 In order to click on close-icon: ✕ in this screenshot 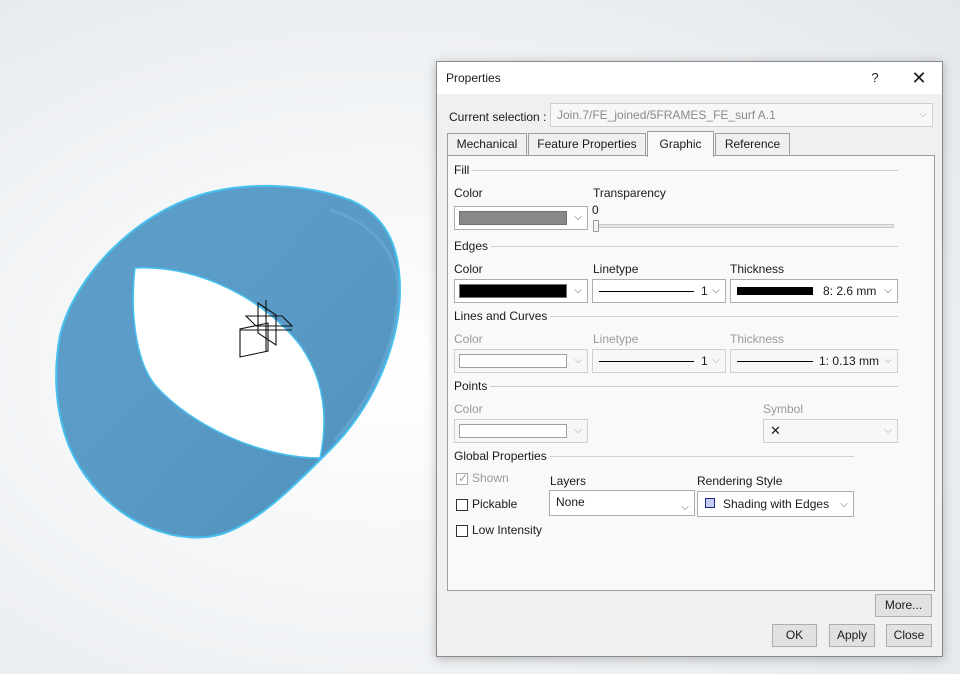, I will do `click(919, 78)`.